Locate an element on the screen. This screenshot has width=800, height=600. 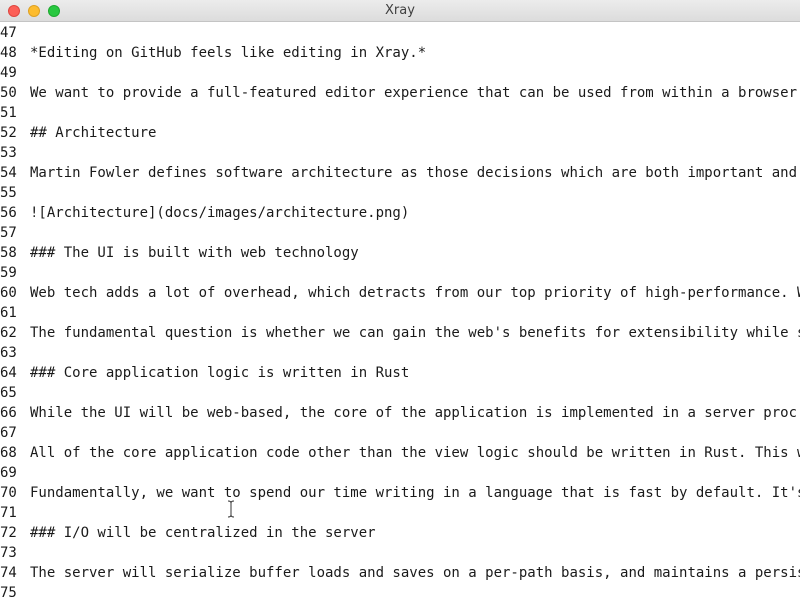
editor-line: 47 is located at coordinates (400, 33).